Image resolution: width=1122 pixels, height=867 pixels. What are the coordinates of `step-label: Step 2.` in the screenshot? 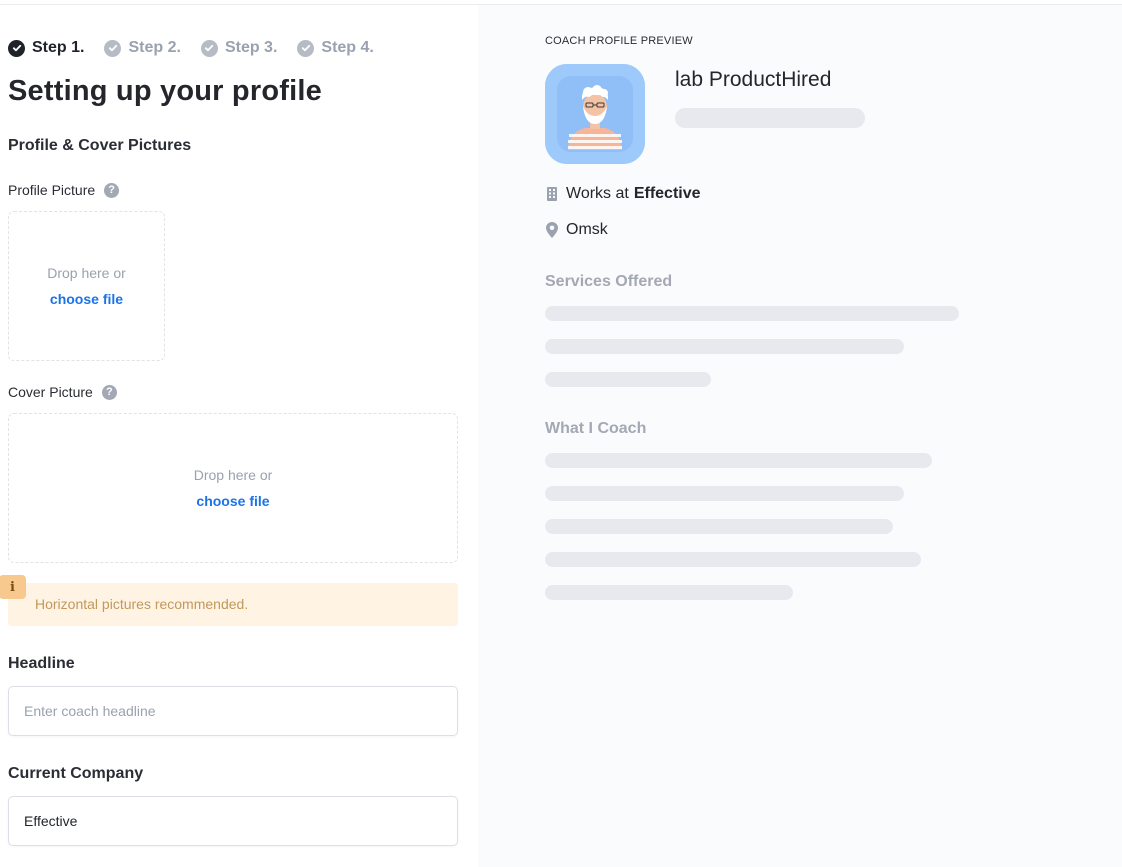 It's located at (154, 47).